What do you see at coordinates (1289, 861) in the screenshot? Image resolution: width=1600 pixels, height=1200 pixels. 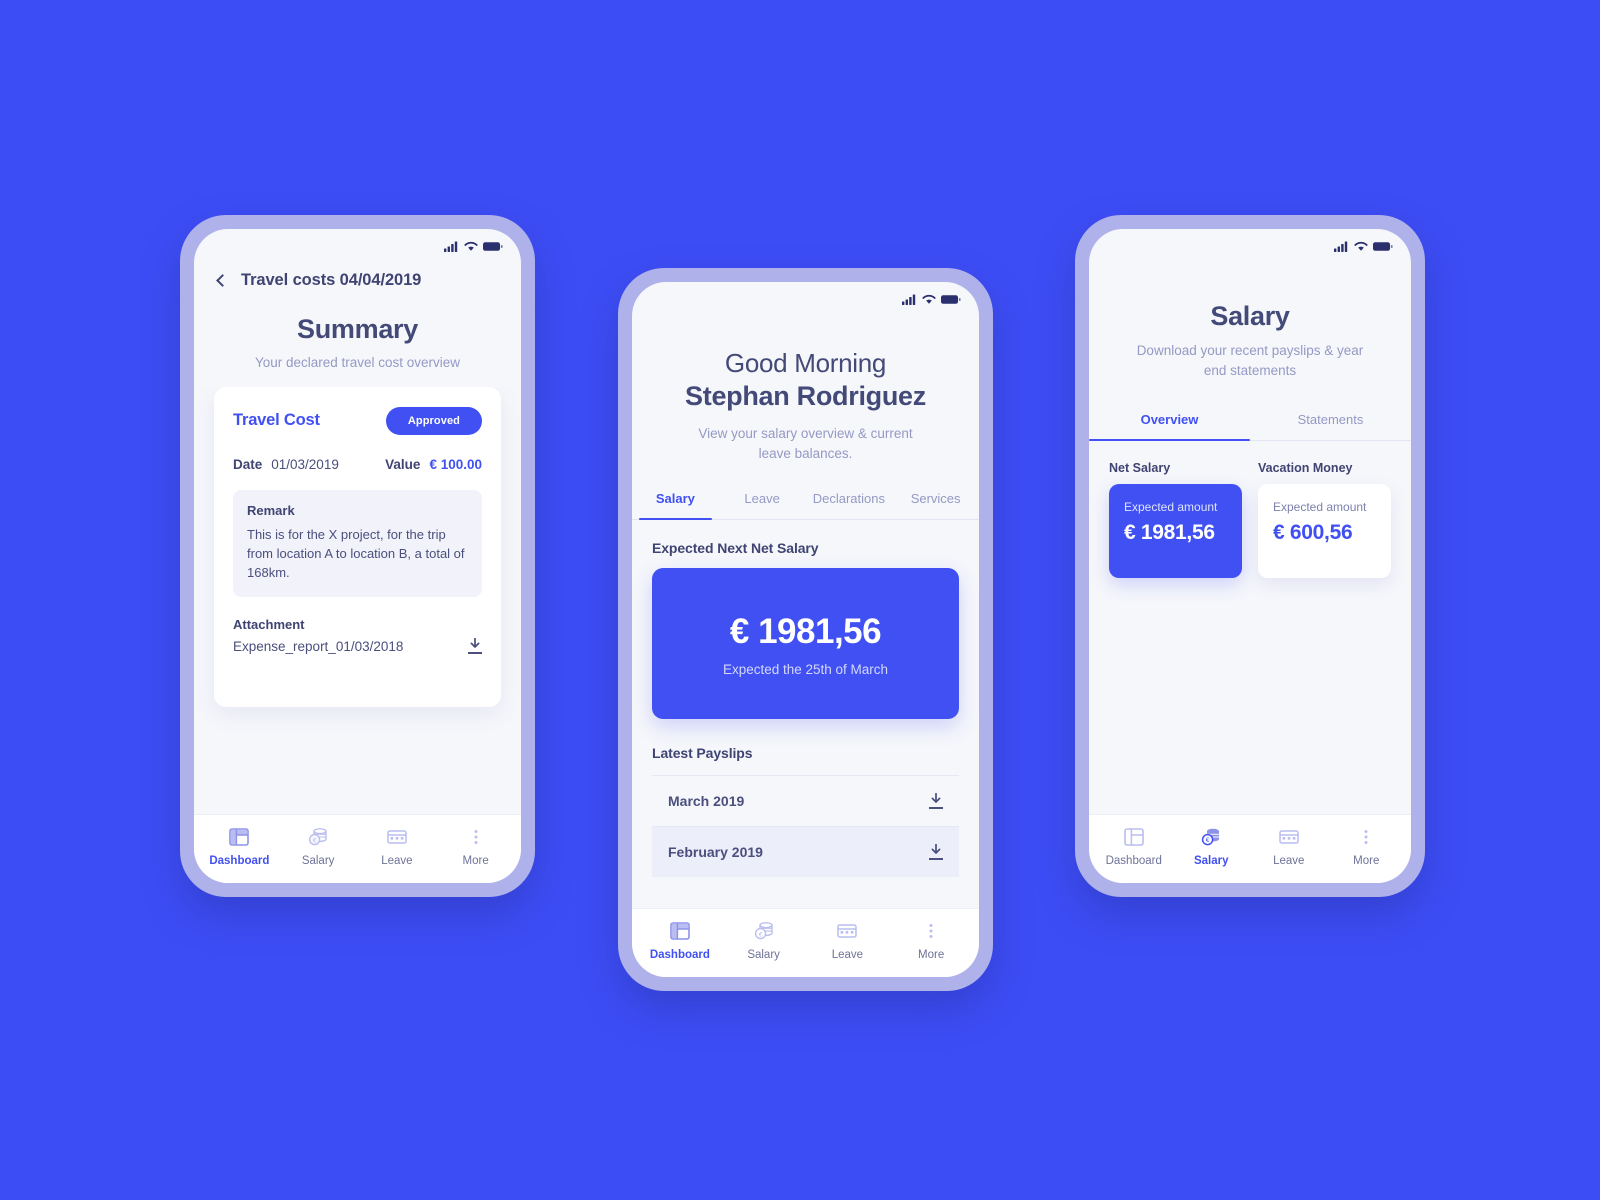 I see `nav-label: Leave` at bounding box center [1289, 861].